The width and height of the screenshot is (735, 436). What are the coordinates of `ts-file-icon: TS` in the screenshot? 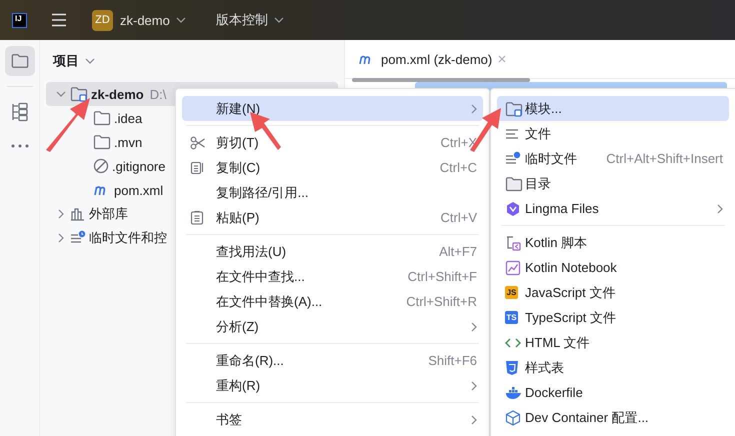 It's located at (511, 317).